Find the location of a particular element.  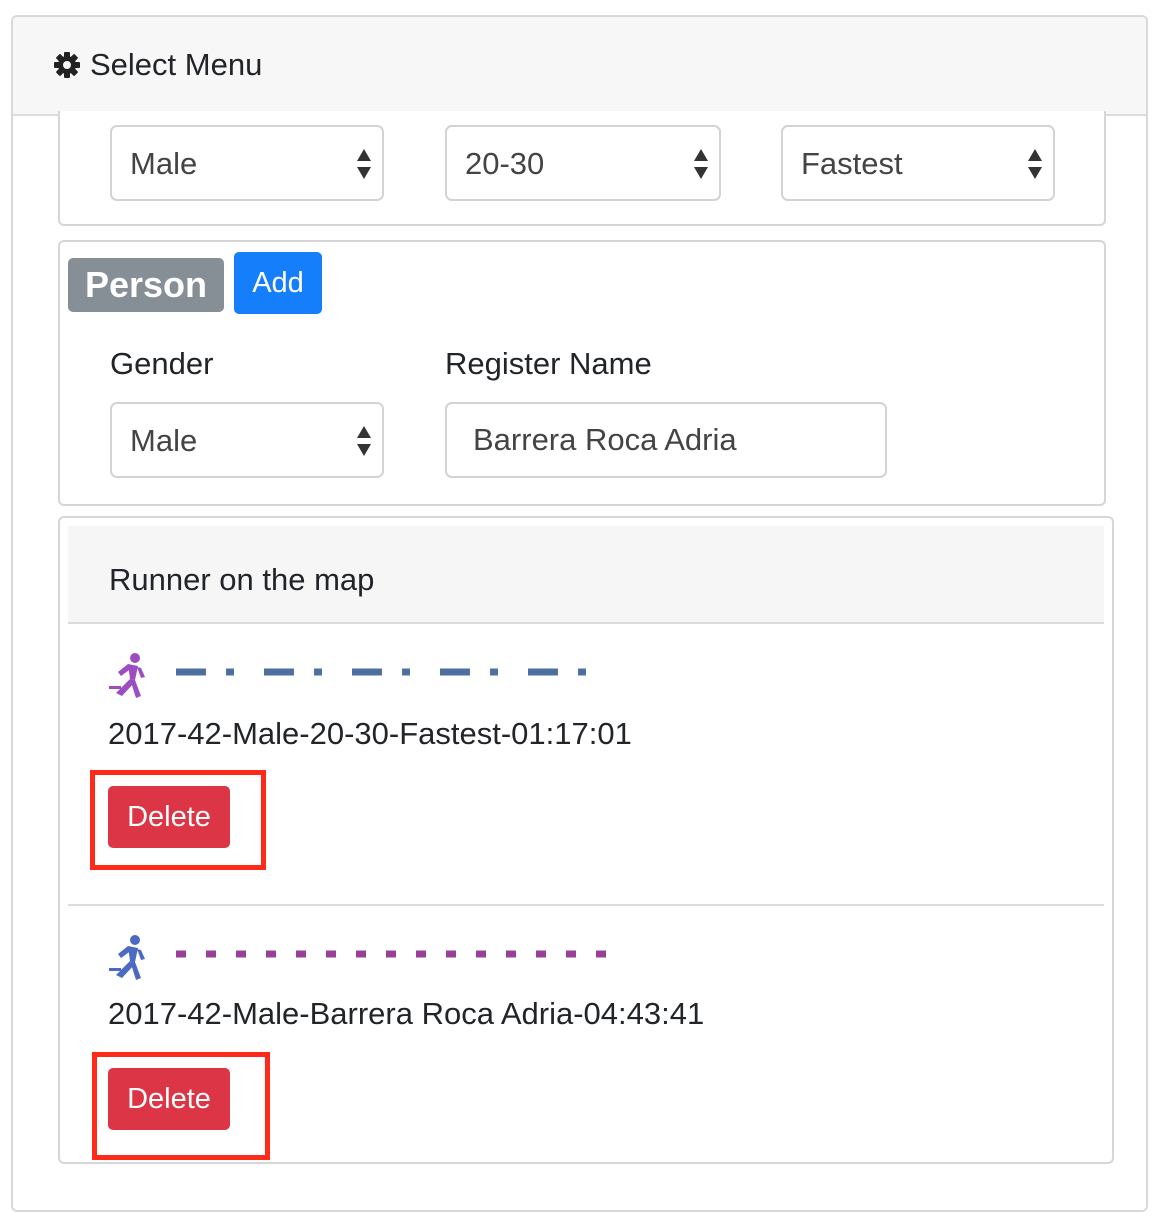

panel-header: Select Menu is located at coordinates (579, 66).